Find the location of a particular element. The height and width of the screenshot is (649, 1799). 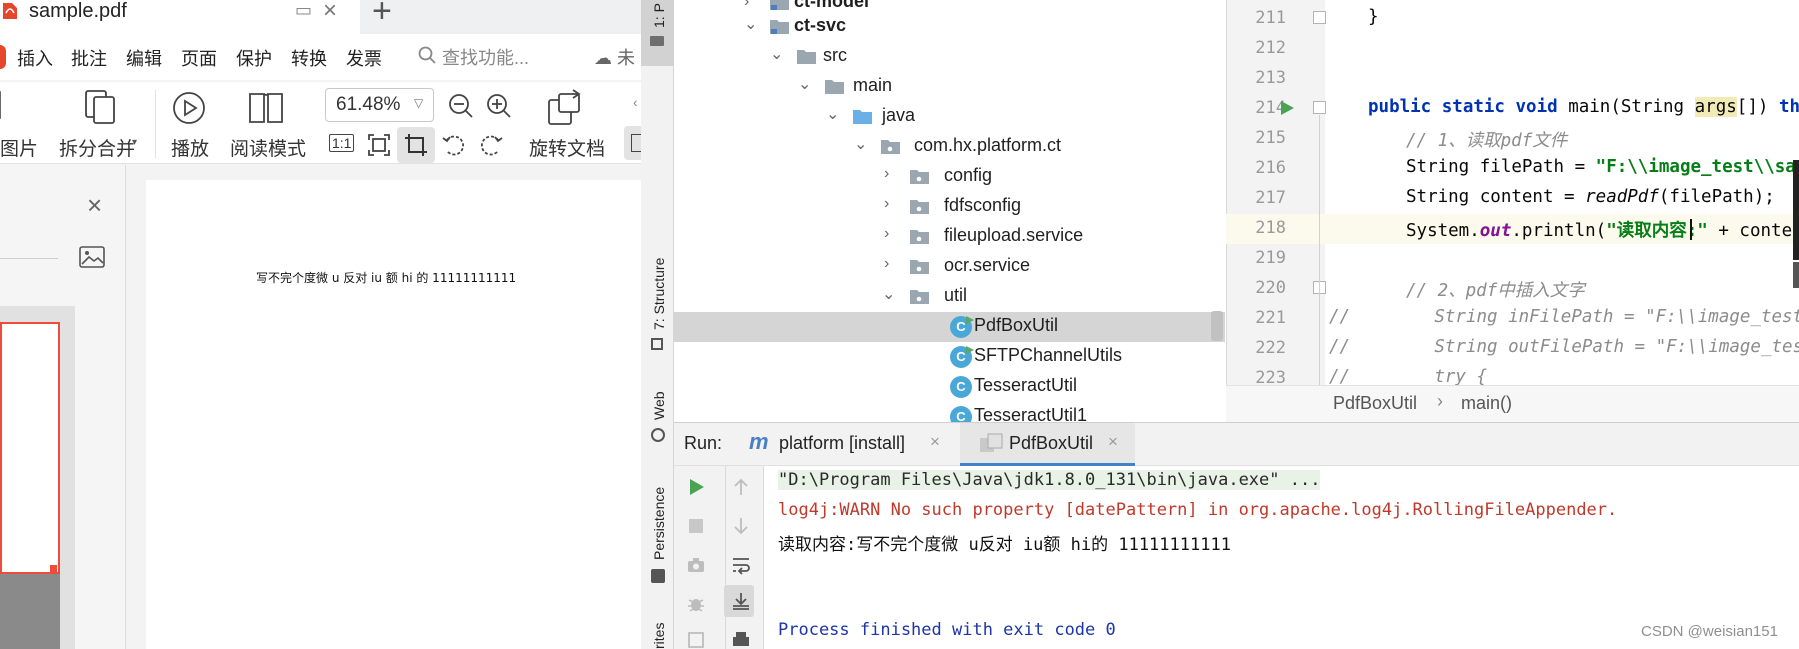

play-icon is located at coordinates (189, 107).